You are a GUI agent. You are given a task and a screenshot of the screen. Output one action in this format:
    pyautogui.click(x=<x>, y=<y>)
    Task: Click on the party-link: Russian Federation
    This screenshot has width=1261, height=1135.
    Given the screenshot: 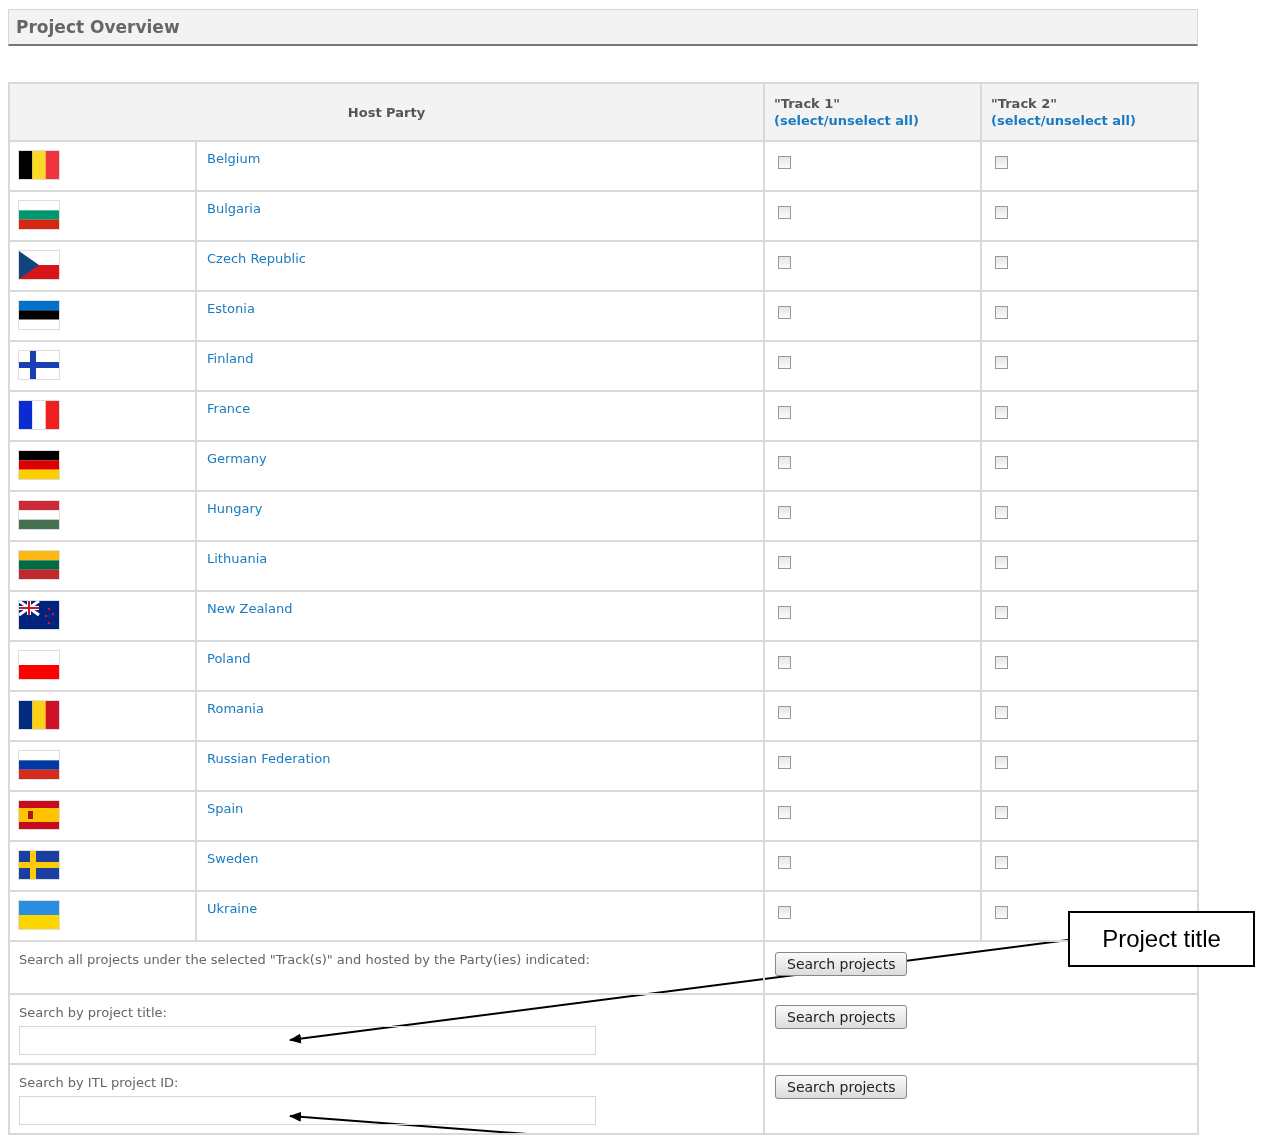 What is the action you would take?
    pyautogui.click(x=269, y=758)
    